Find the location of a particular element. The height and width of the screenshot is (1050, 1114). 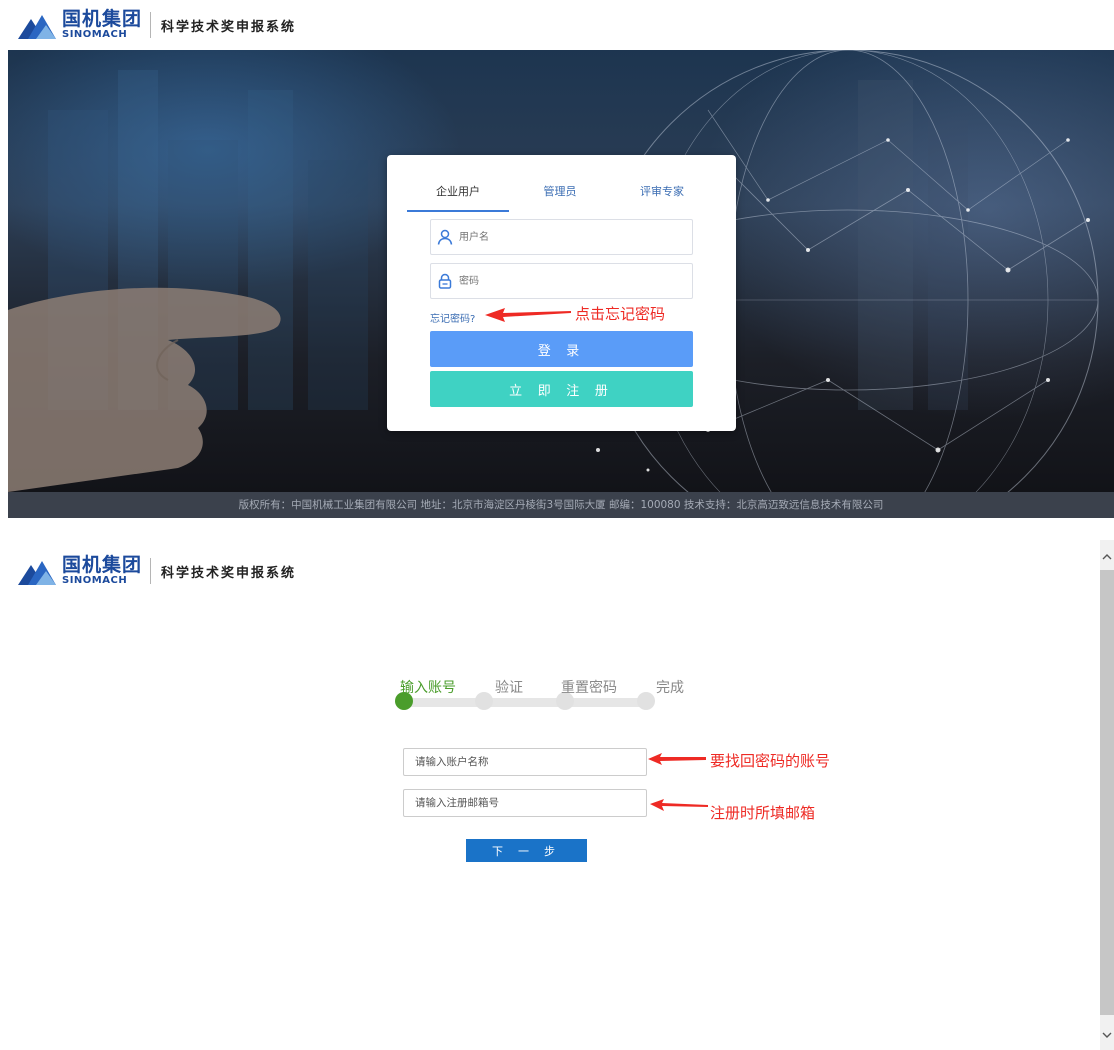

login-tabs: 企业用户 管理员 评审专家 is located at coordinates (560, 195).